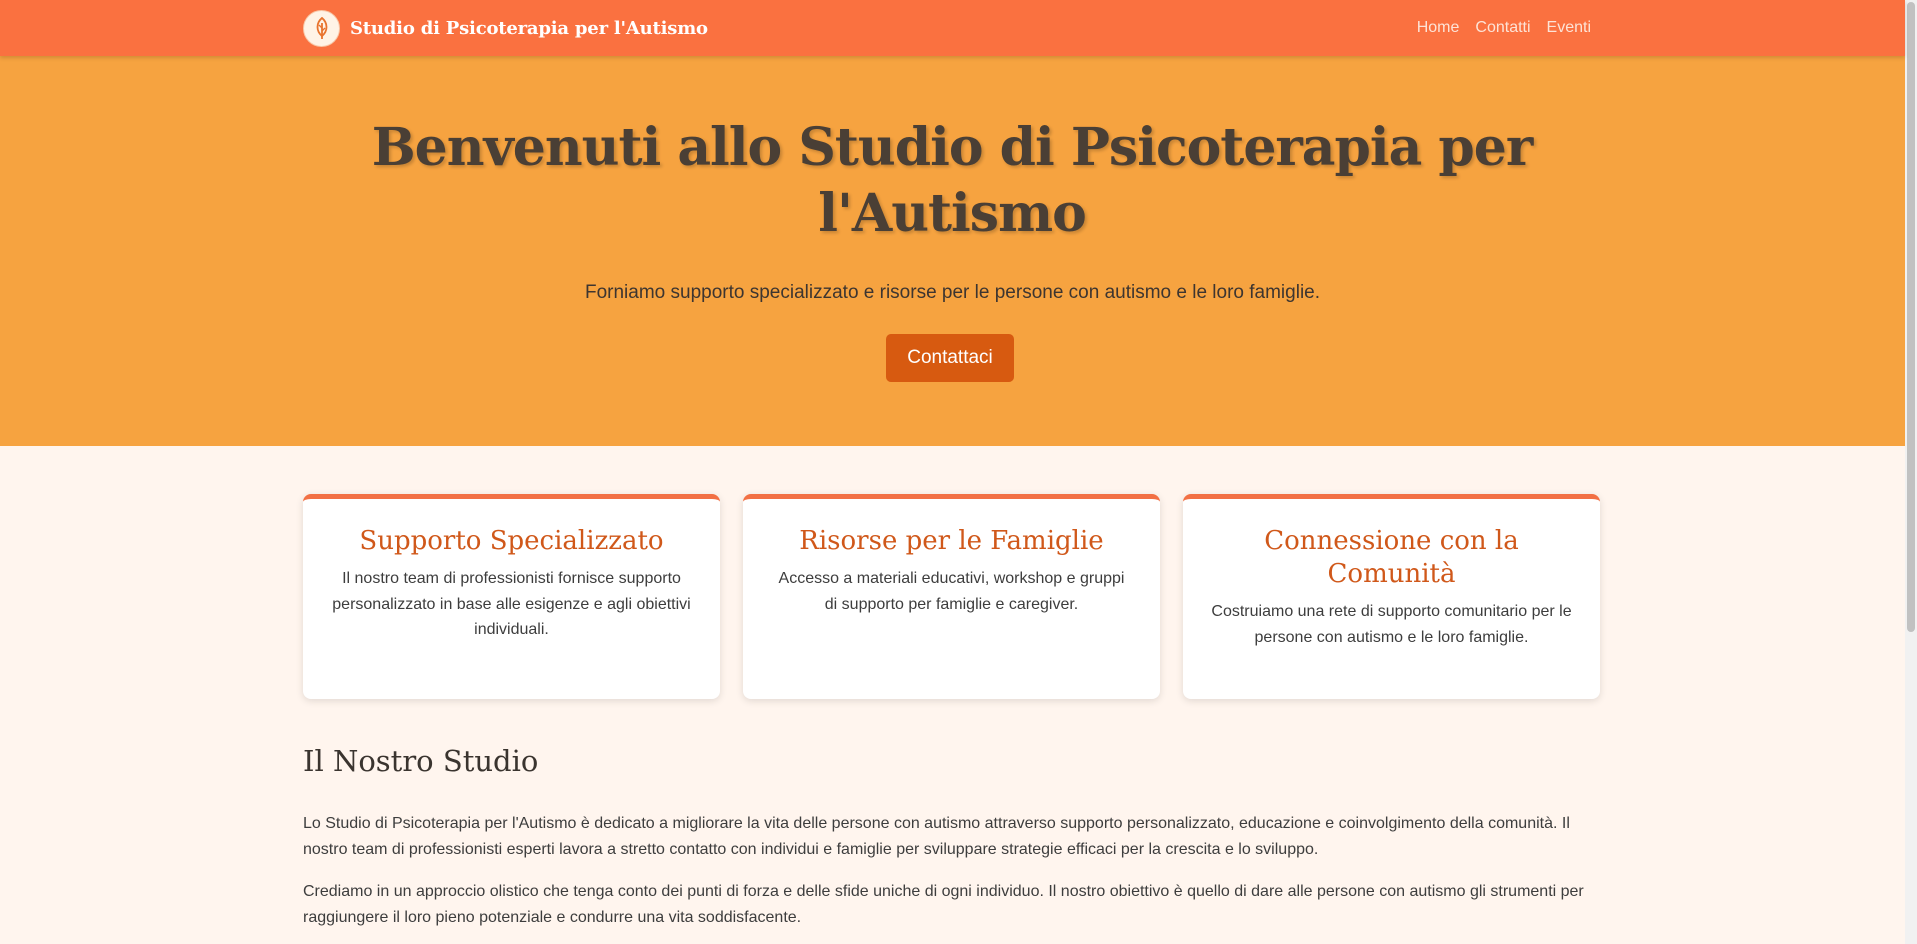 This screenshot has height=944, width=1917. I want to click on nav-links: Home Contatti Eventi, so click(1504, 28).